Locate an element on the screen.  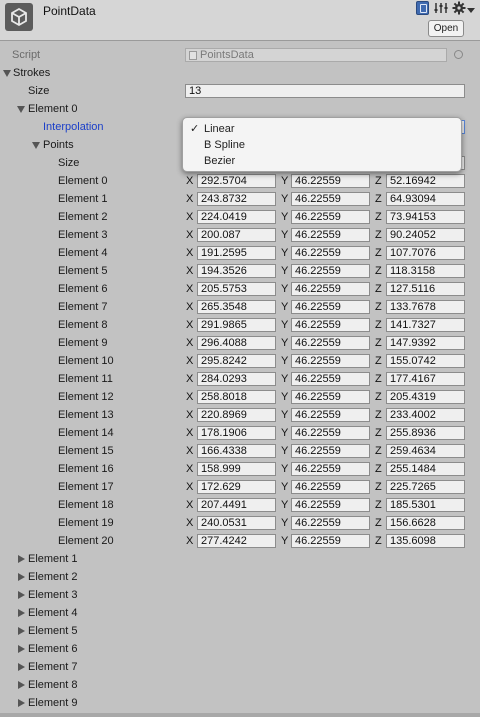
point-x-field: 284.0293 is located at coordinates (236, 379).